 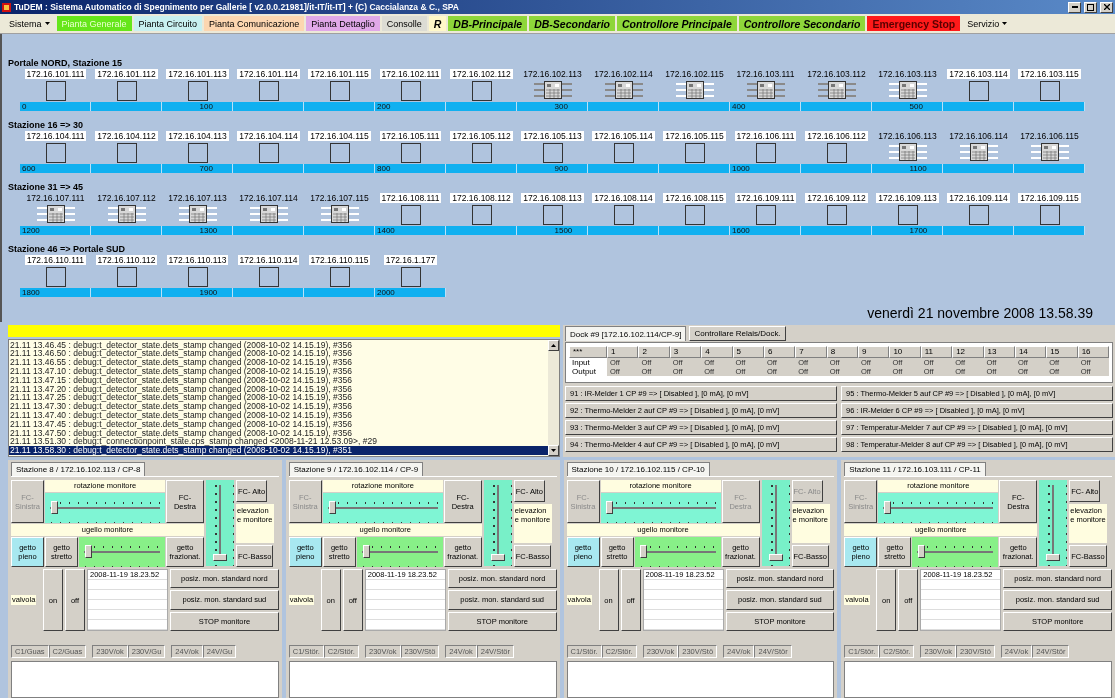 I want to click on log-line: 21.11 13.47.30 : debug:t_detector_state.dets_stamp changed (2008-10-02 14.15.19), #356, so click(x=278, y=406).